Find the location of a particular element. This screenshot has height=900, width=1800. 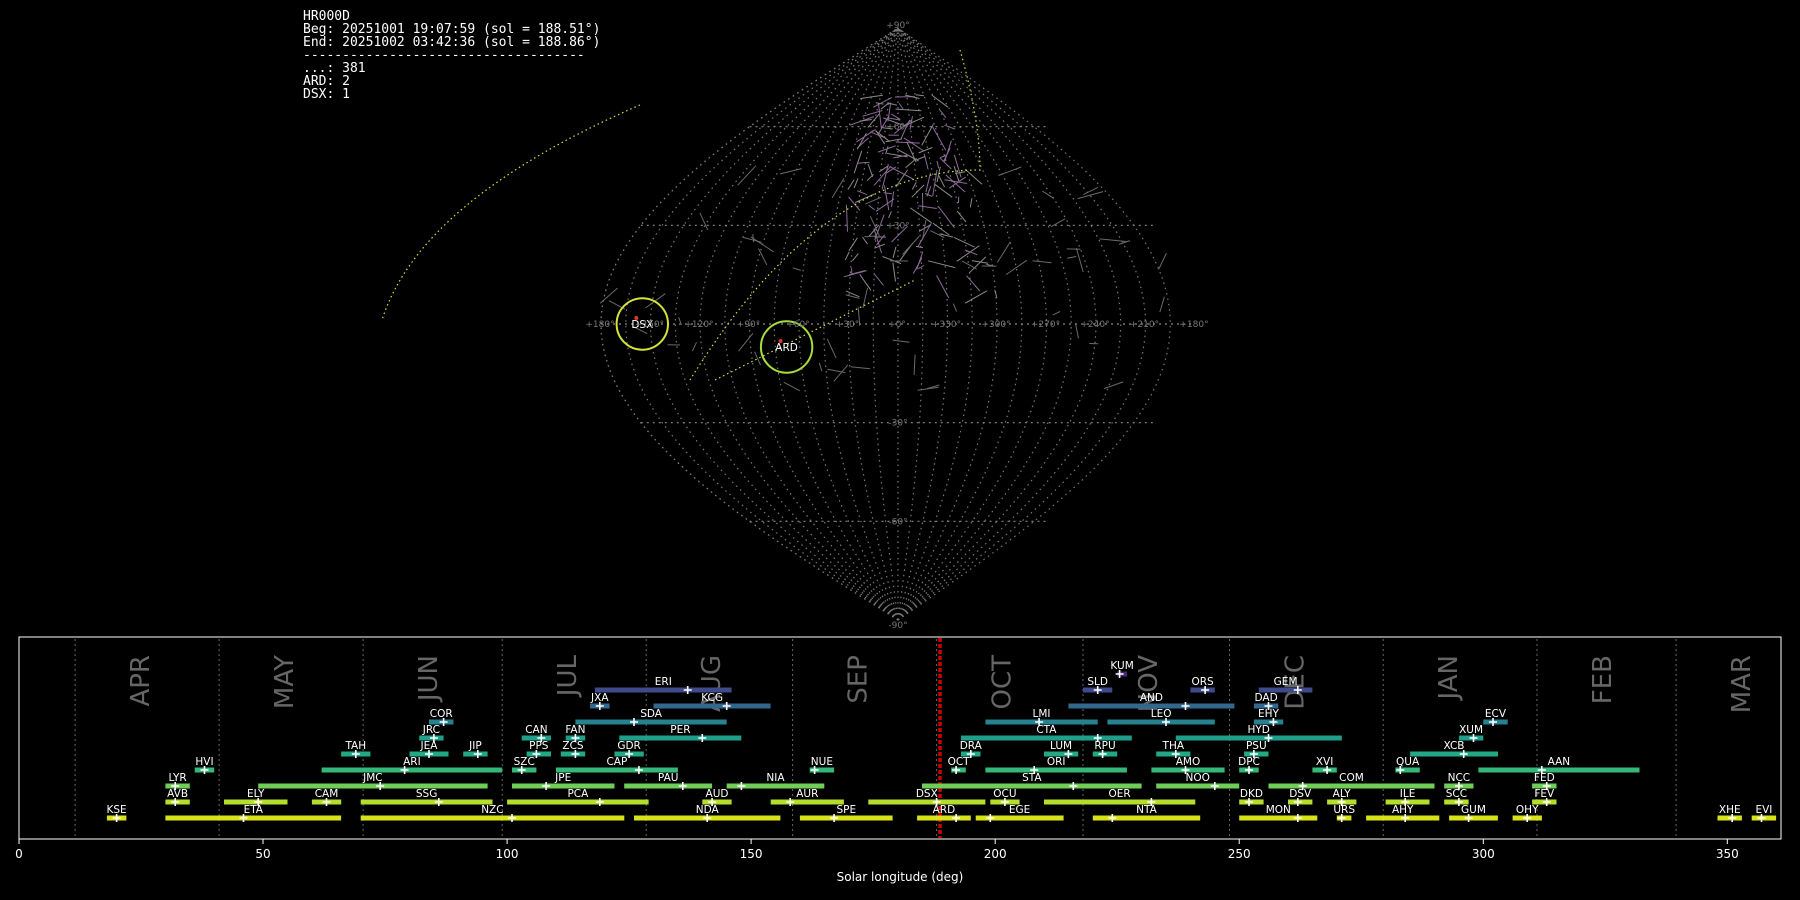

shower-label: GDR is located at coordinates (629, 746).